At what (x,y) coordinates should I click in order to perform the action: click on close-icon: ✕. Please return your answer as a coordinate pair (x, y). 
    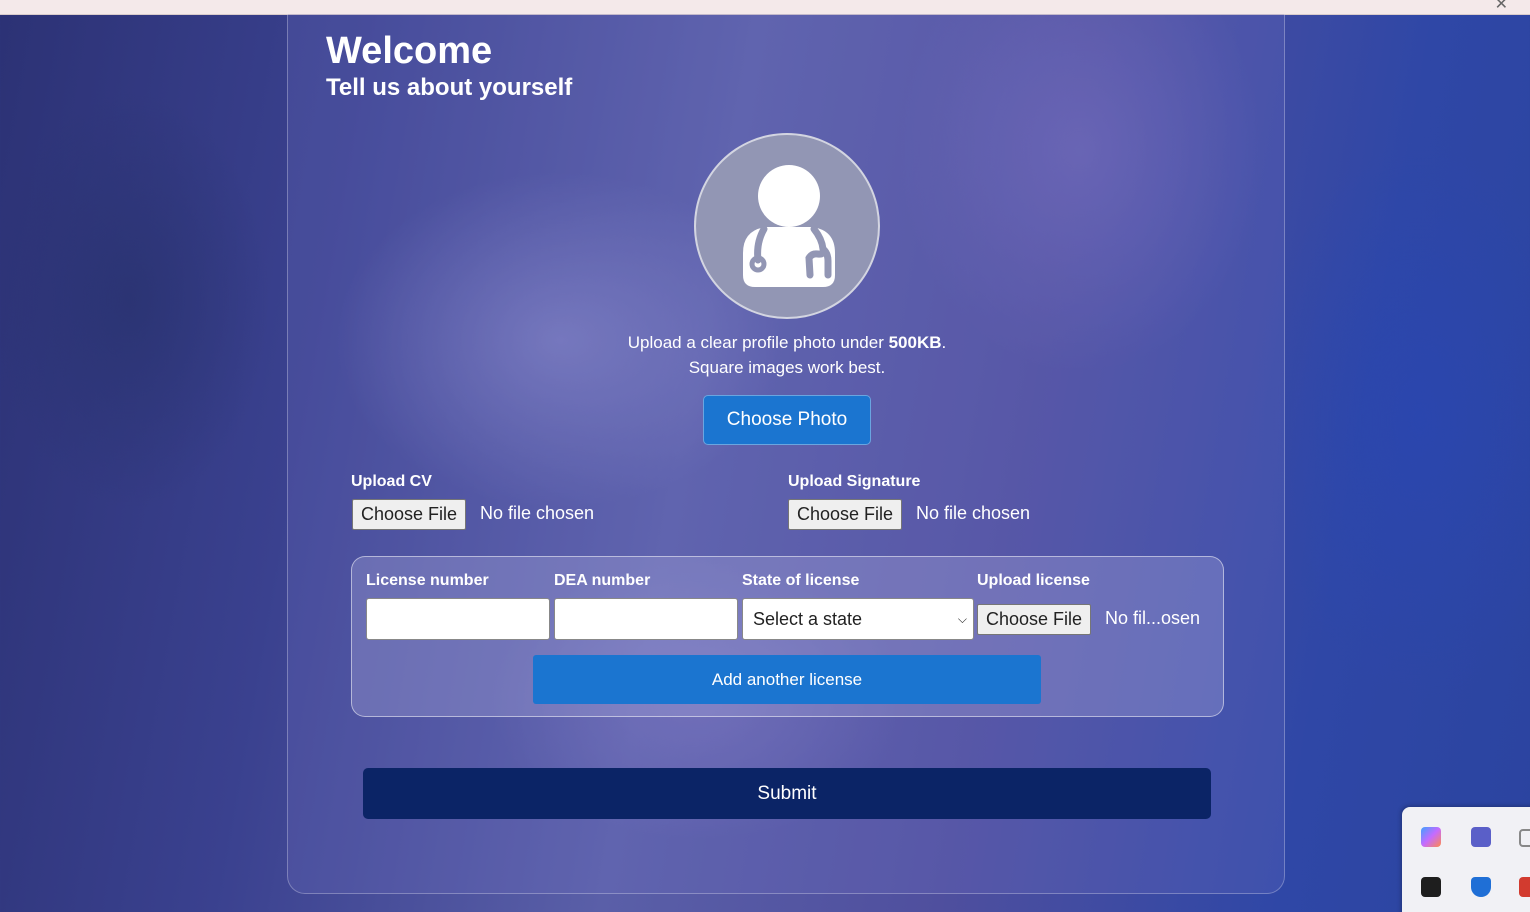
    Looking at the image, I should click on (1501, 7).